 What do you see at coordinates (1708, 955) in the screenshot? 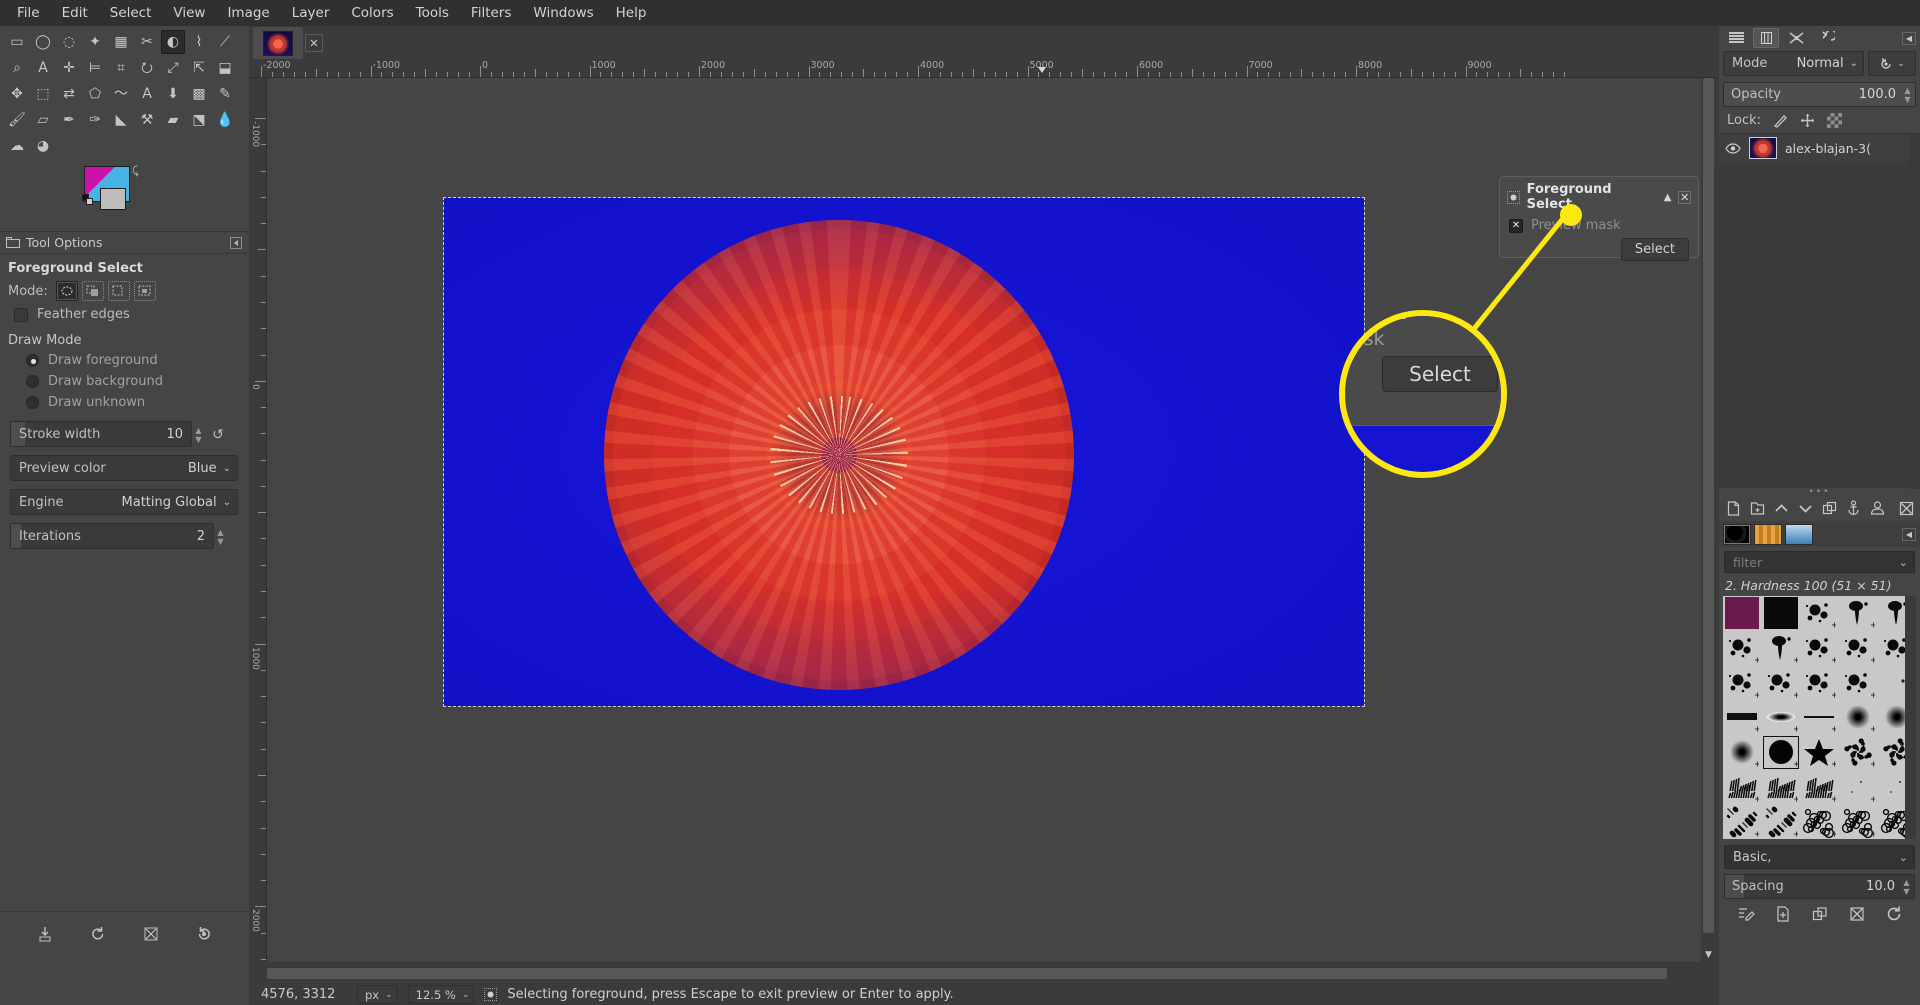
I see `scroll-down-icon: ▼` at bounding box center [1708, 955].